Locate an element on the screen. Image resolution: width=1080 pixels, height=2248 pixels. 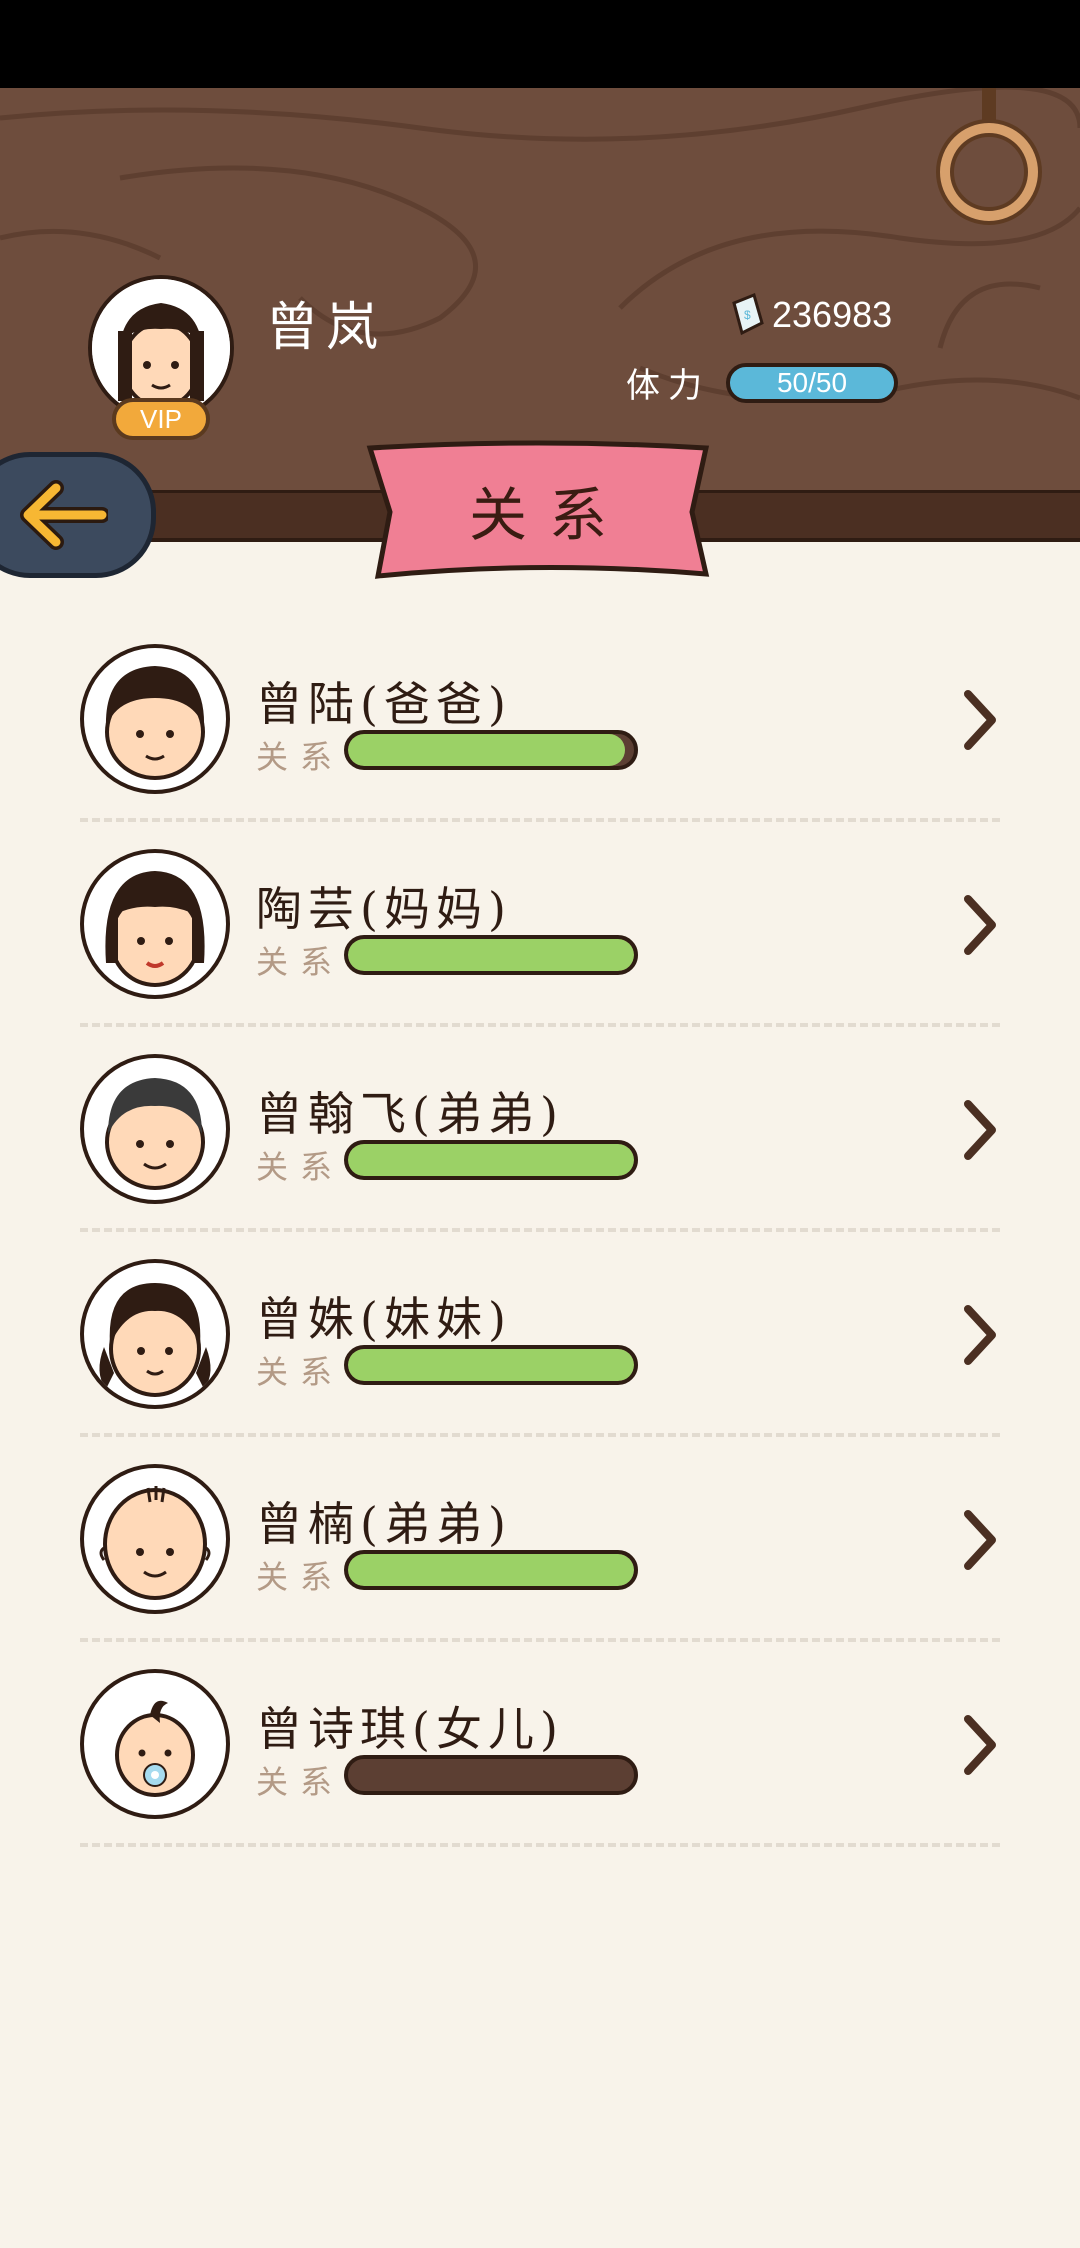
page-title: 关系 is located at coordinates (548, 515).